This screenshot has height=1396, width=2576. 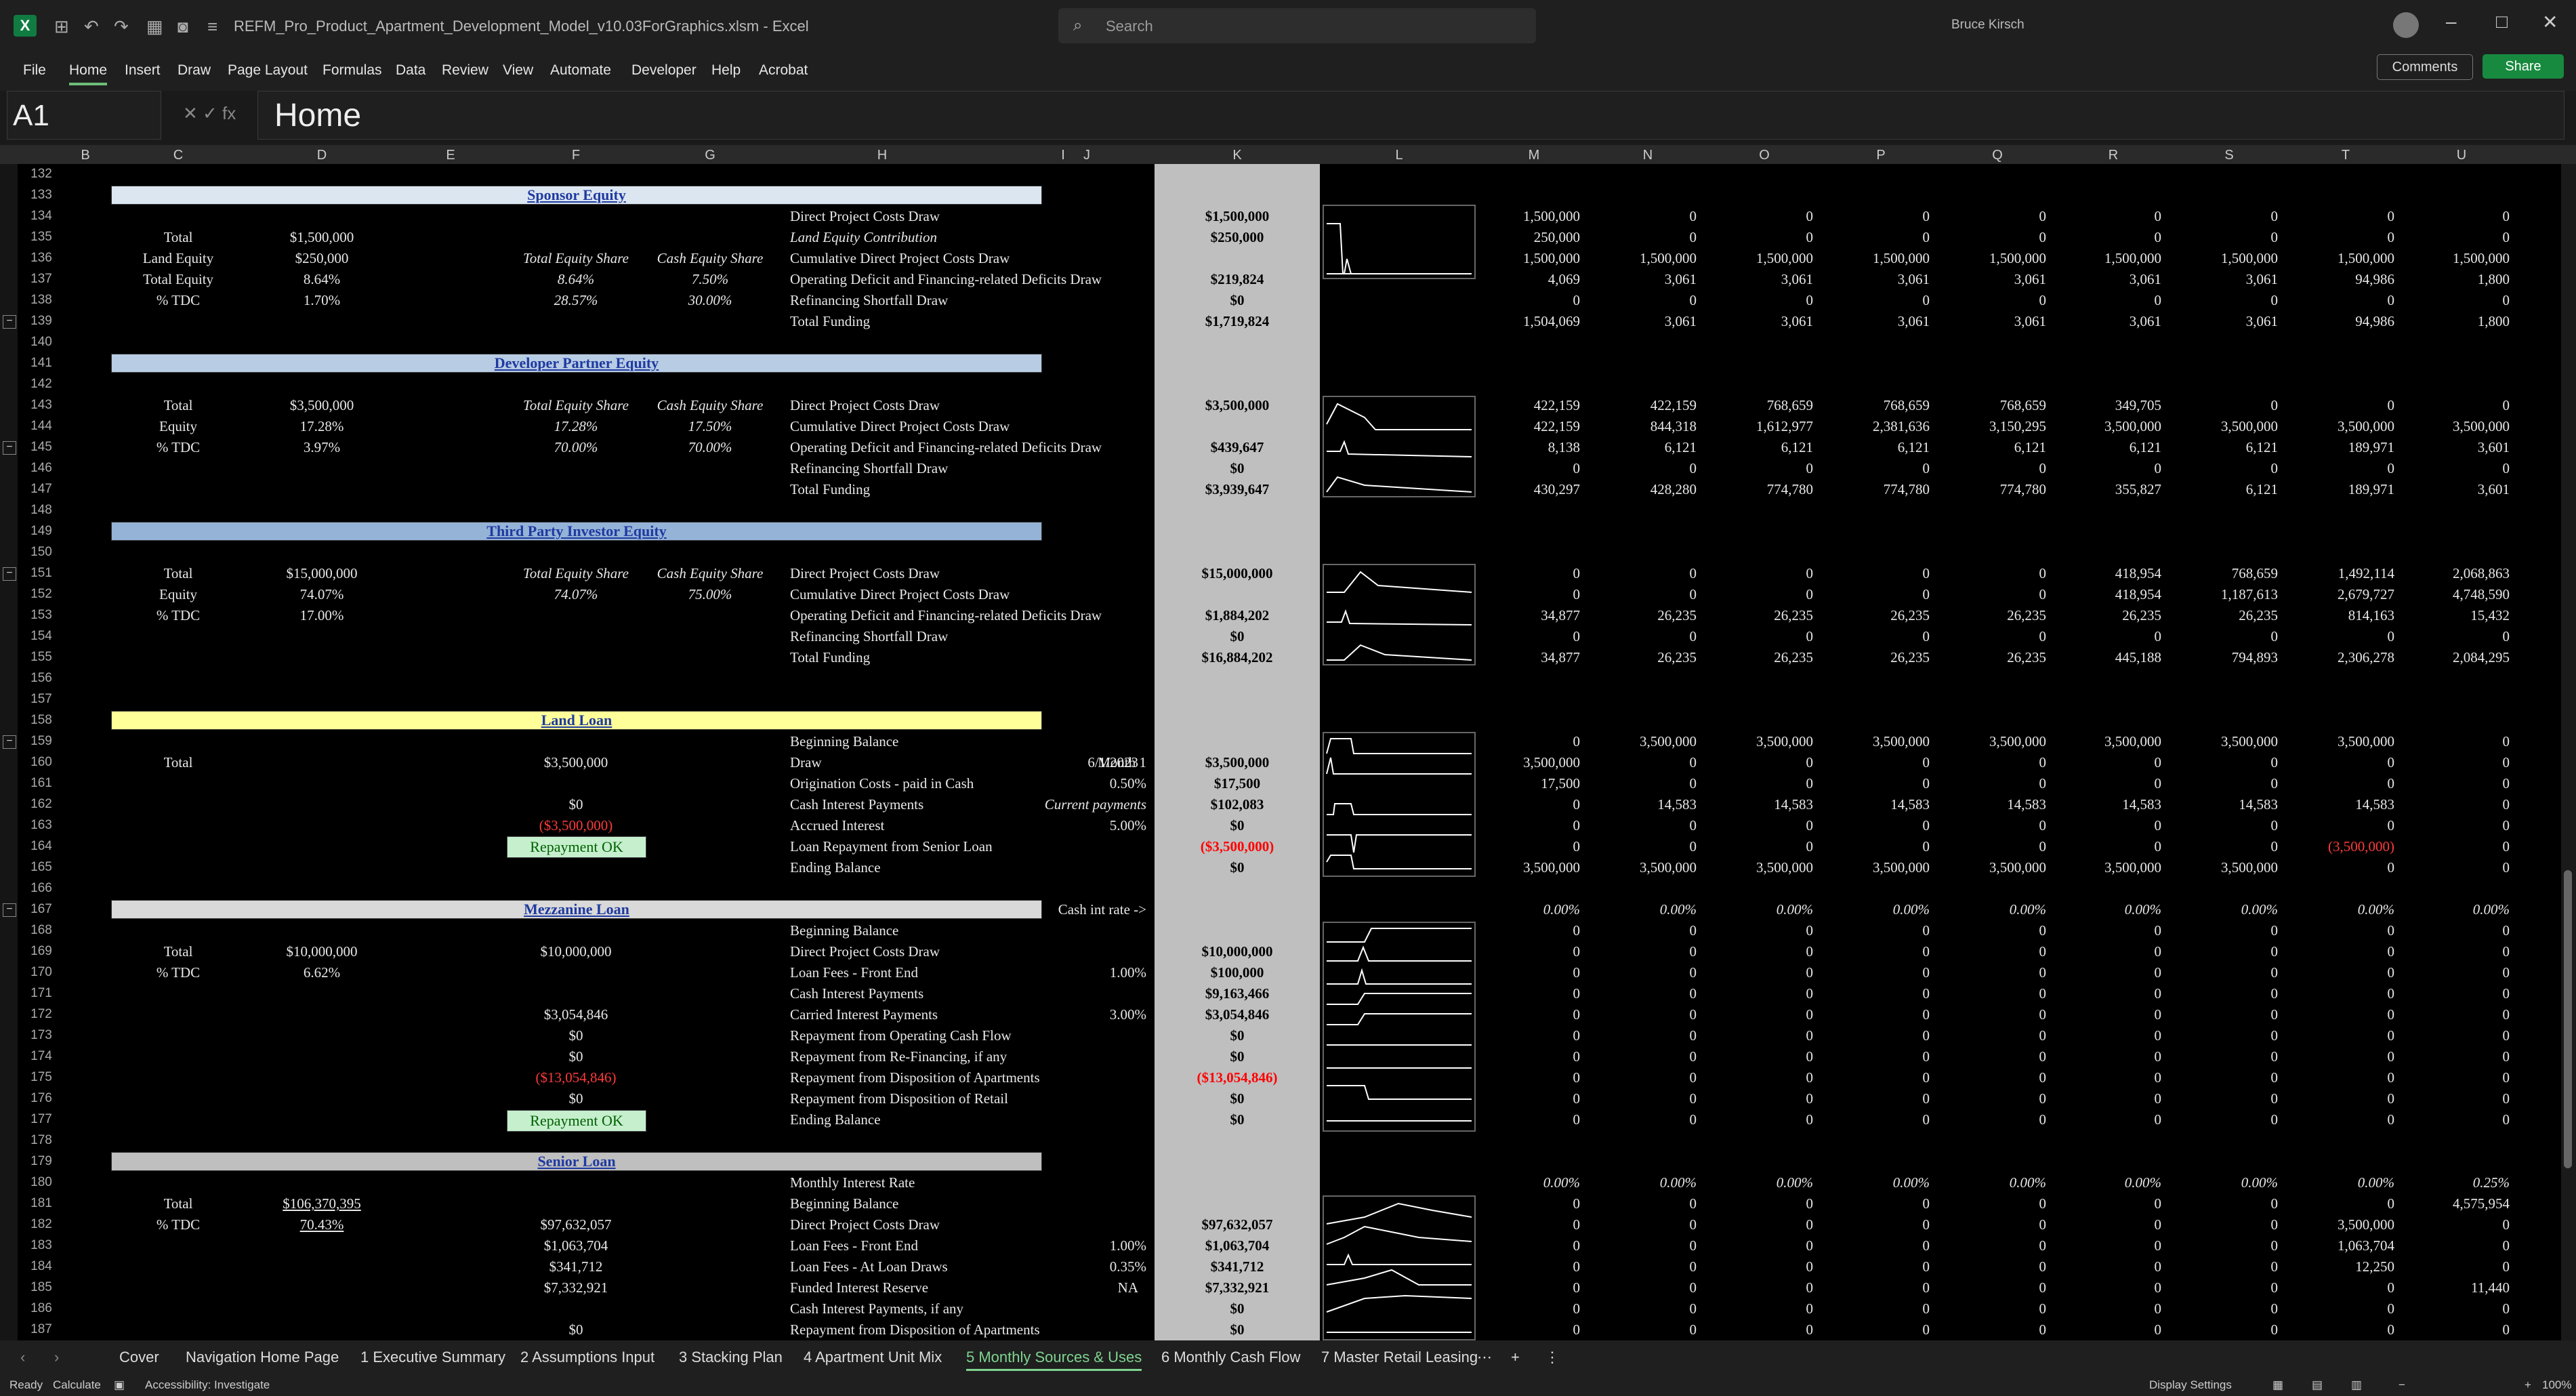 I want to click on cell-n187: 0, so click(x=1643, y=1329).